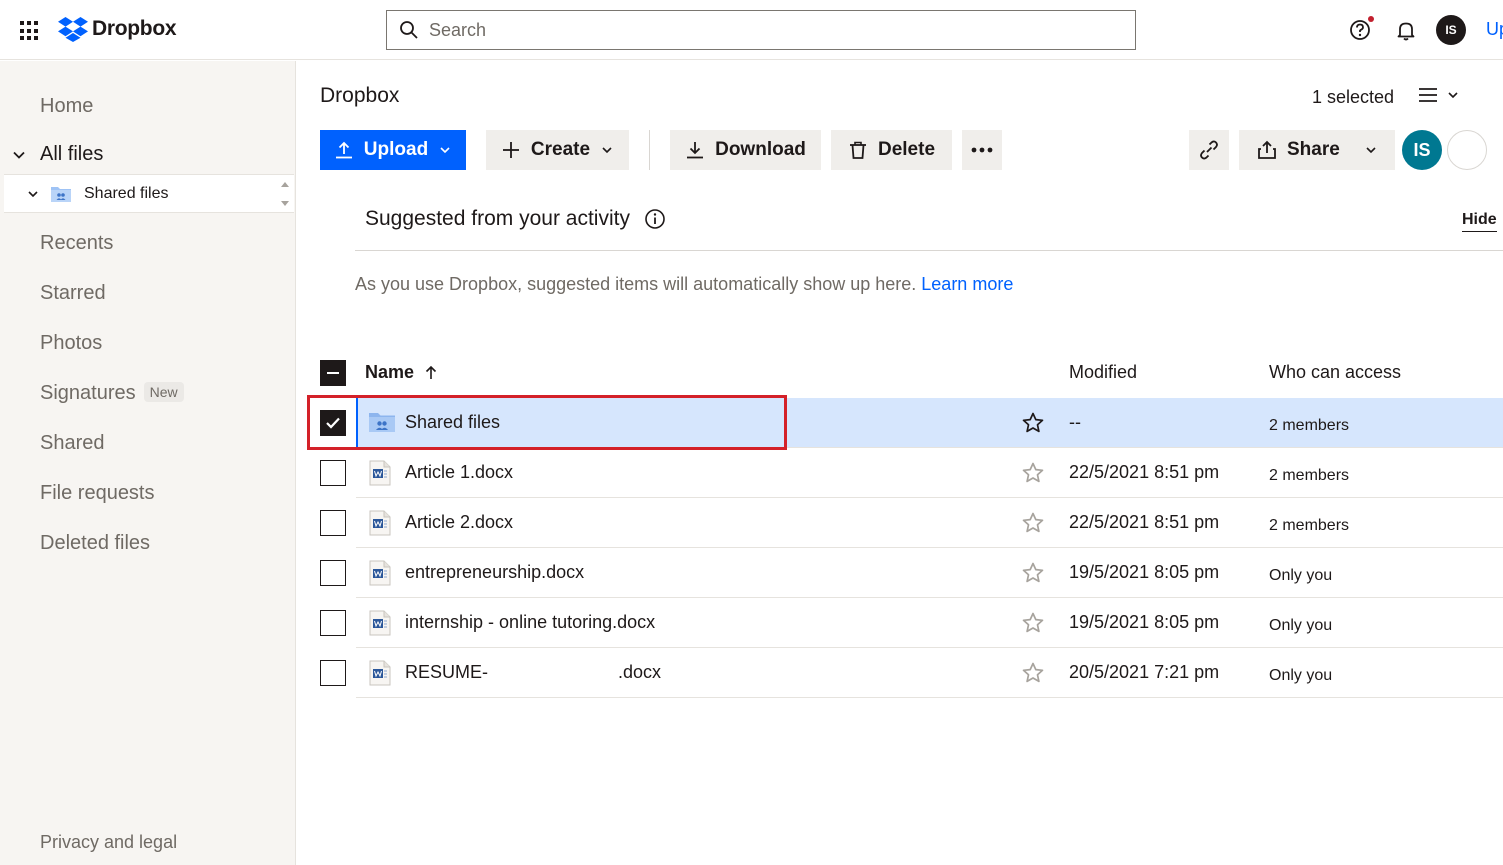 The width and height of the screenshot is (1503, 865). What do you see at coordinates (1144, 672) in the screenshot?
I see `file-modified: 20/5/2021 7:21 pm` at bounding box center [1144, 672].